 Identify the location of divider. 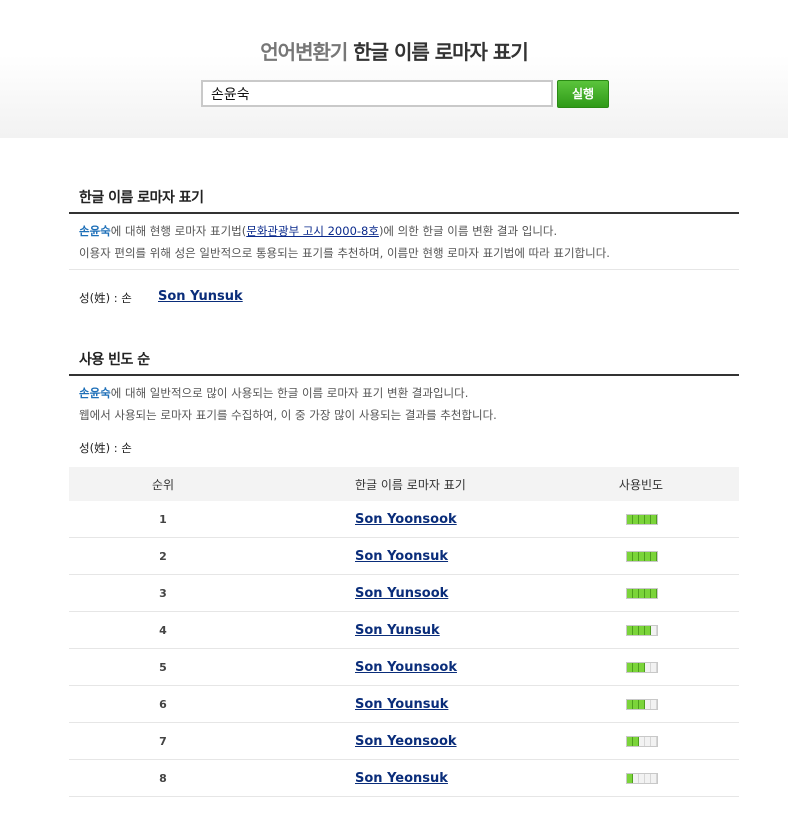
(404, 269).